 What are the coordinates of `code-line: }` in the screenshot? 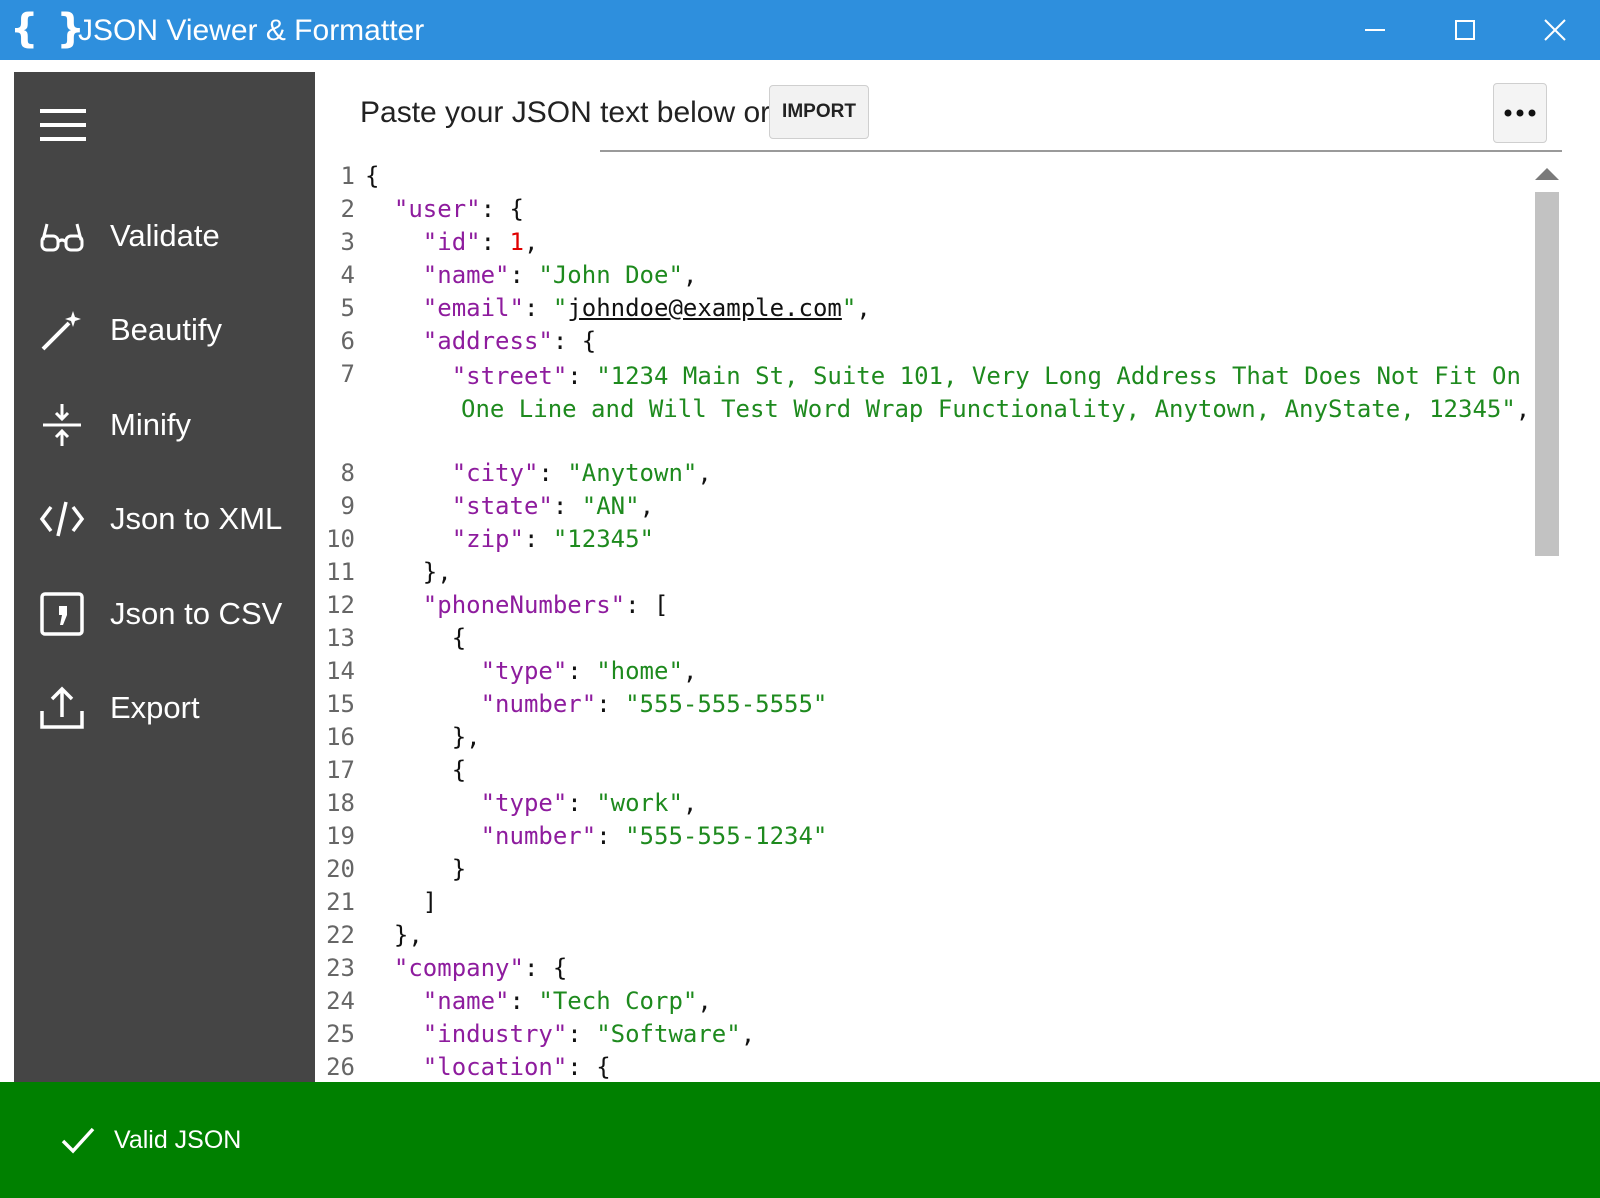 It's located at (416, 869).